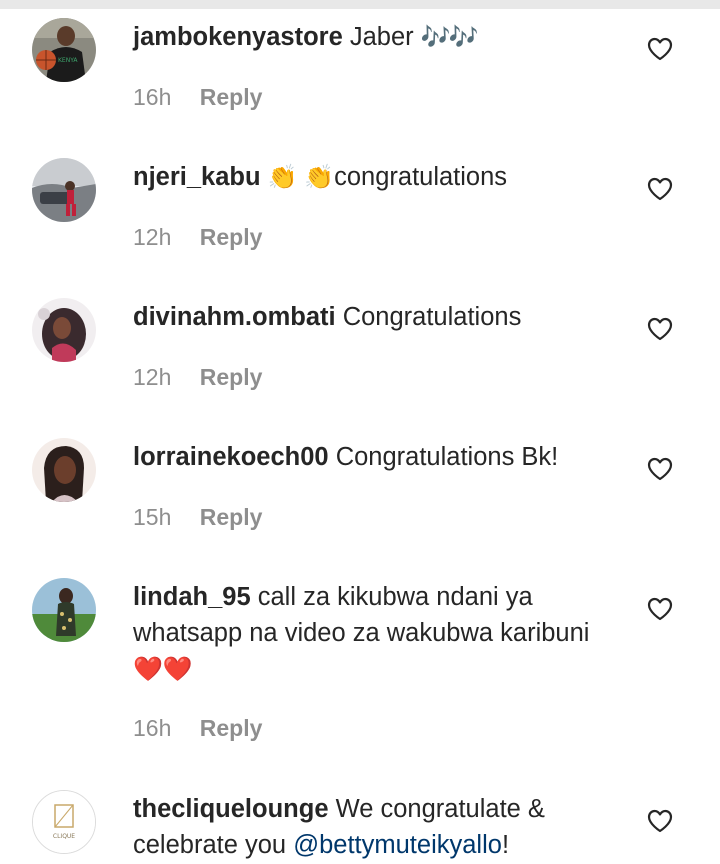 Image resolution: width=720 pixels, height=864 pixels. What do you see at coordinates (421, 177) in the screenshot?
I see `comment-text: congratulations` at bounding box center [421, 177].